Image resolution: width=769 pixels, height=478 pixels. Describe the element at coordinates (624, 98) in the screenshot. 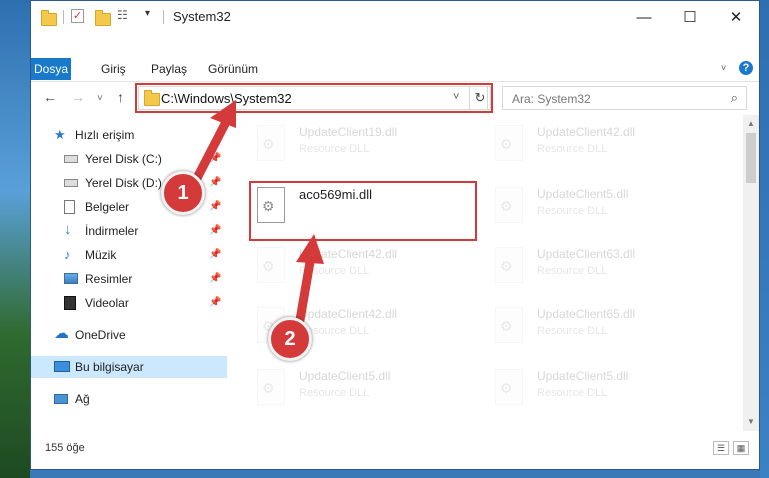

I see `search-box: Ara: System32 ⌕` at that location.